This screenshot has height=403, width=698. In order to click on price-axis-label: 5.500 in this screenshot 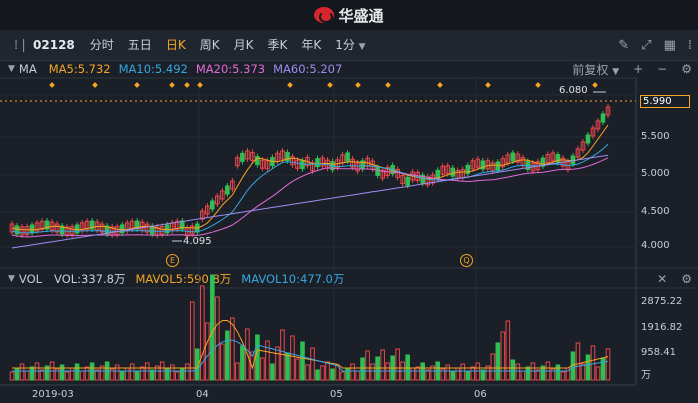, I will do `click(655, 136)`.